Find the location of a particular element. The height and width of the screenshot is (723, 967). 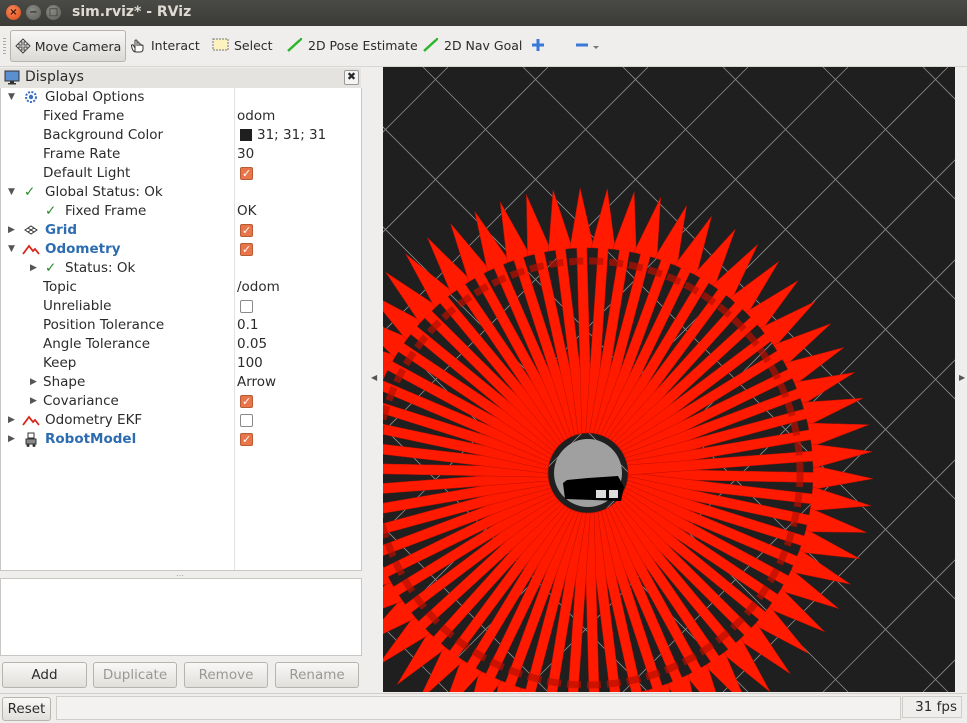

tree-row-odometry-ekf: ▶ Odometry EKF is located at coordinates (180, 420).